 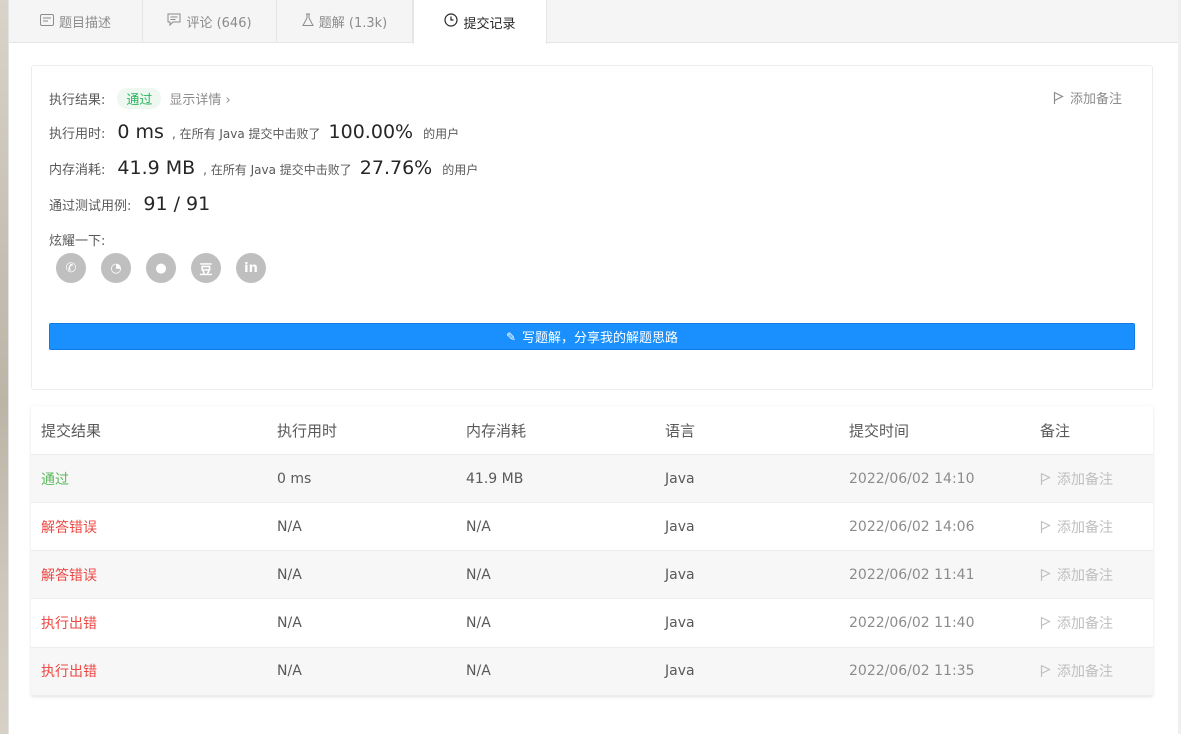 I want to click on runtime-row: 执行用时: 0 ms , 在所有 Java 提交中击败了 100.00% 的用户, so click(x=254, y=132).